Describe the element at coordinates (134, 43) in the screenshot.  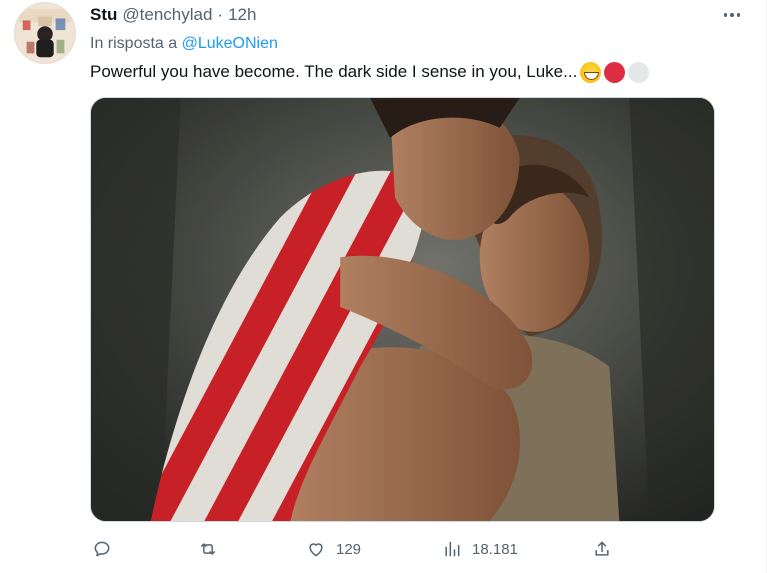
I see `reply-prefix: In risposta a` at that location.